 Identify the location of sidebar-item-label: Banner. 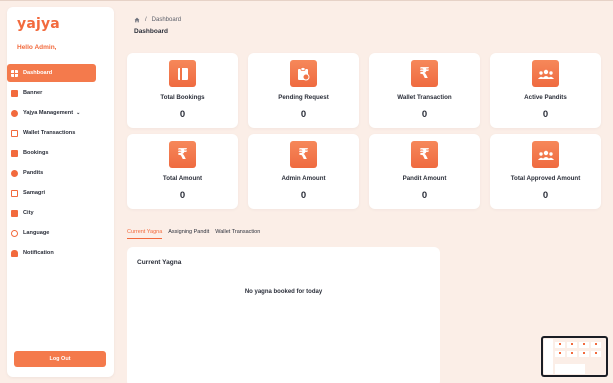
(33, 93).